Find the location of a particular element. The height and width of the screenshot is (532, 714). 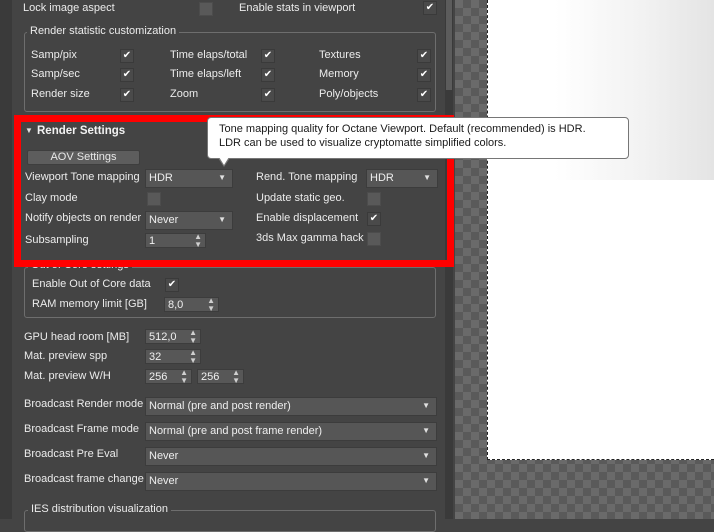

mat-preview-height-spinner: 256 ▲ ▼ is located at coordinates (220, 377).